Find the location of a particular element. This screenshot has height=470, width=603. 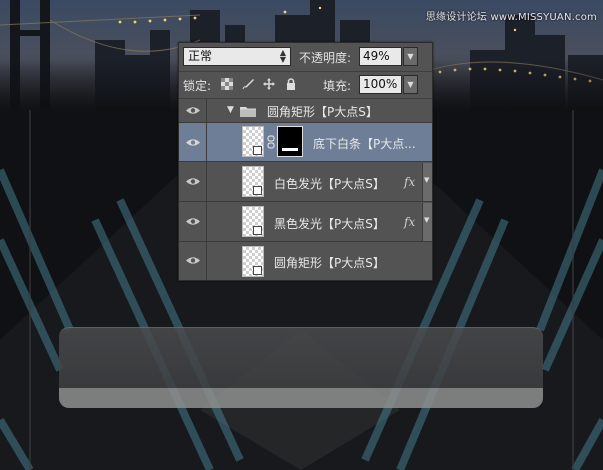

layer-name: 圆角矩形【P大点S】 is located at coordinates (329, 263).